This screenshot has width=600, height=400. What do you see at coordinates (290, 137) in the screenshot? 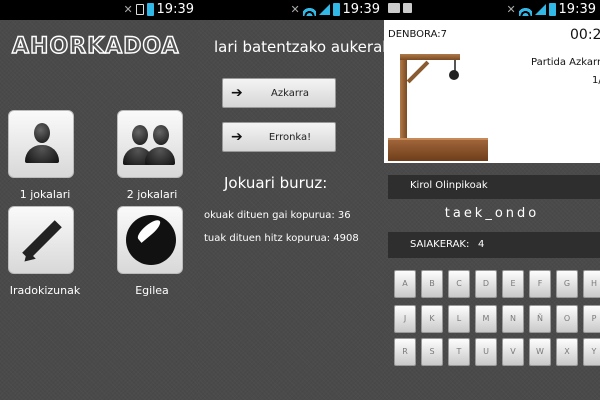
I see `challenge-label: Erronka!` at bounding box center [290, 137].